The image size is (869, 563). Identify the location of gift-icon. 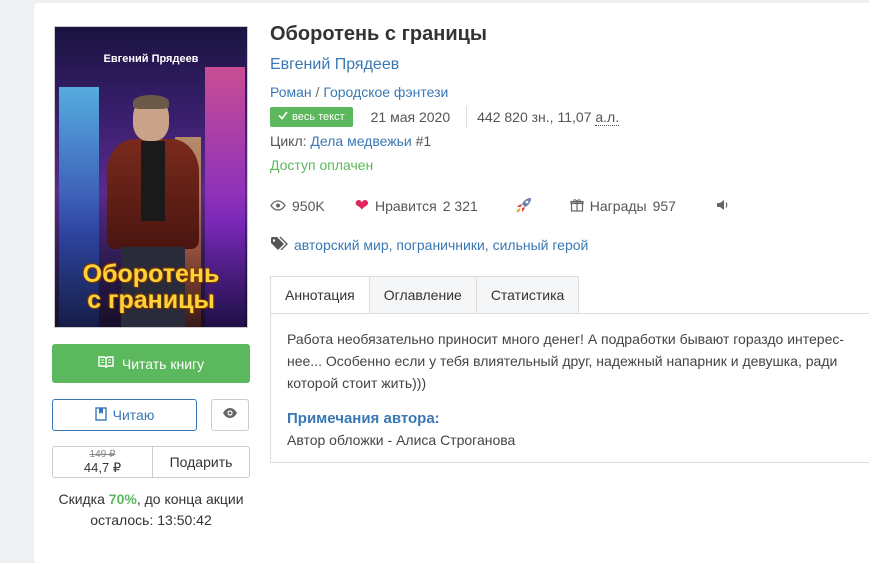
(577, 206).